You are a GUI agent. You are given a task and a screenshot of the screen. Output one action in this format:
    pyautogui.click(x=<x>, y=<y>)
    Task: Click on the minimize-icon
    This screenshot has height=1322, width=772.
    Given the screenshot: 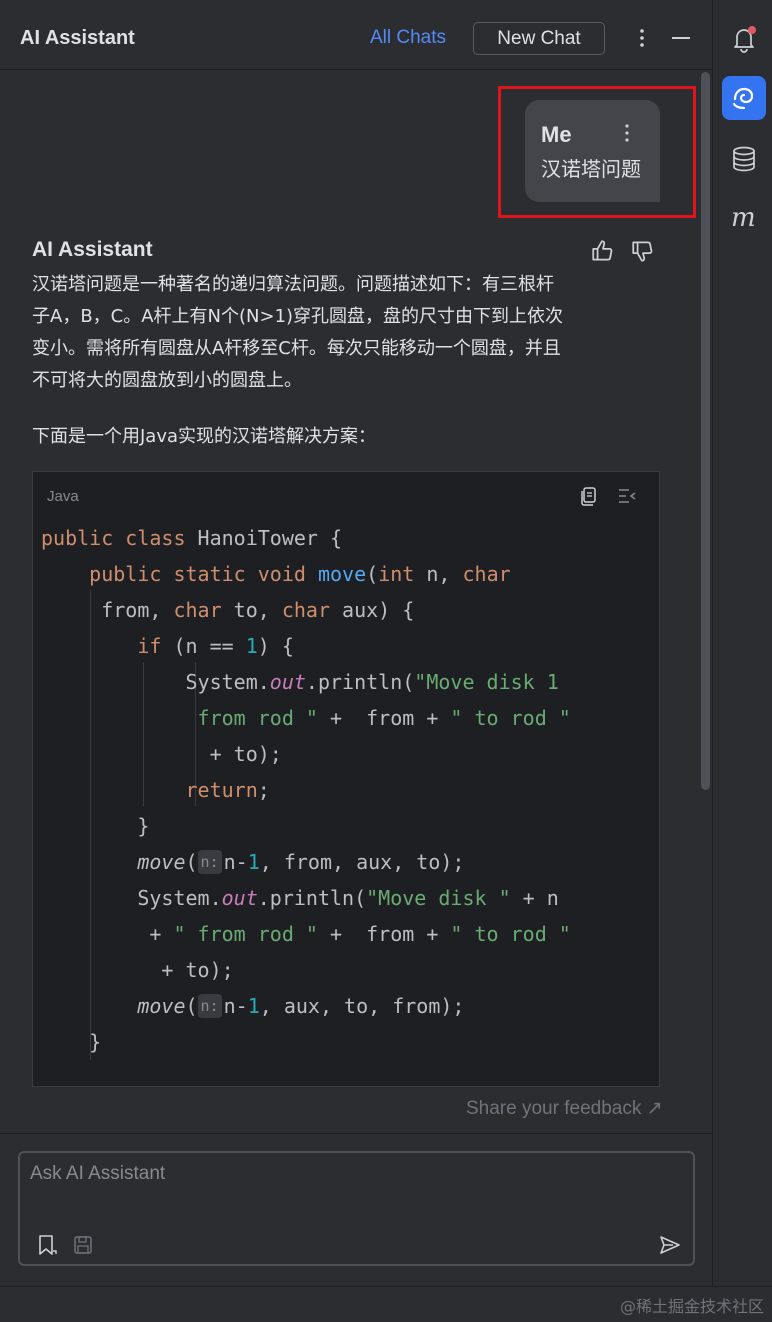 What is the action you would take?
    pyautogui.click(x=681, y=38)
    